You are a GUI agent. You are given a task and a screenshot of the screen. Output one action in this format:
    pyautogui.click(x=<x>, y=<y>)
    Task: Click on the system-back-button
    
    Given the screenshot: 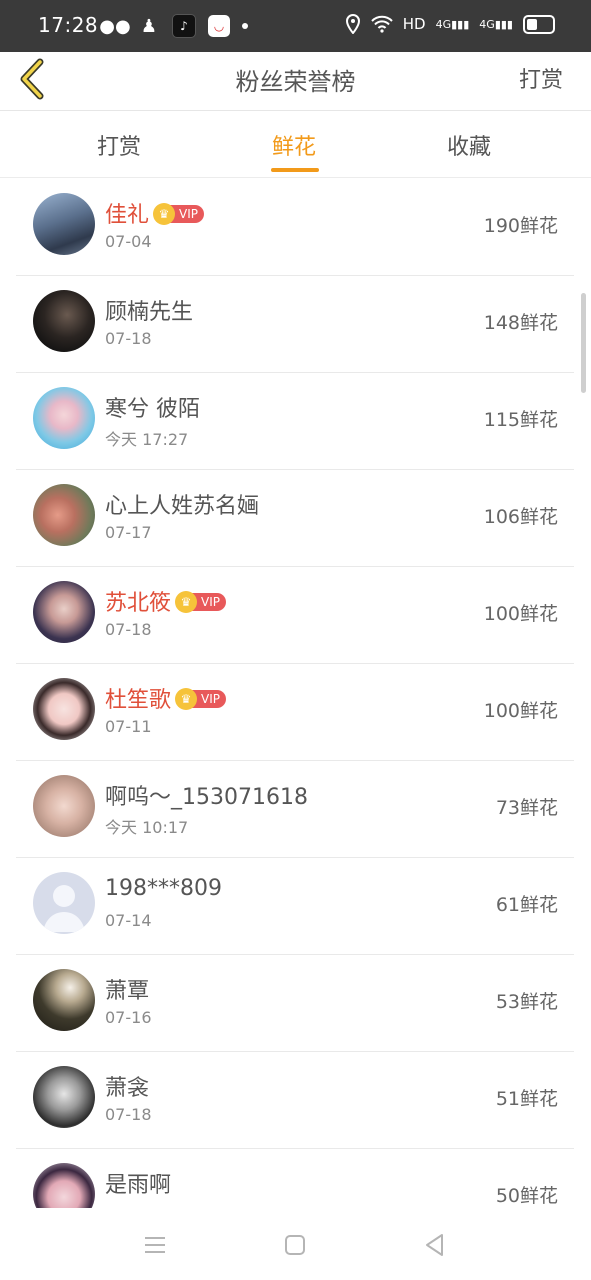 What is the action you would take?
    pyautogui.click(x=435, y=1245)
    